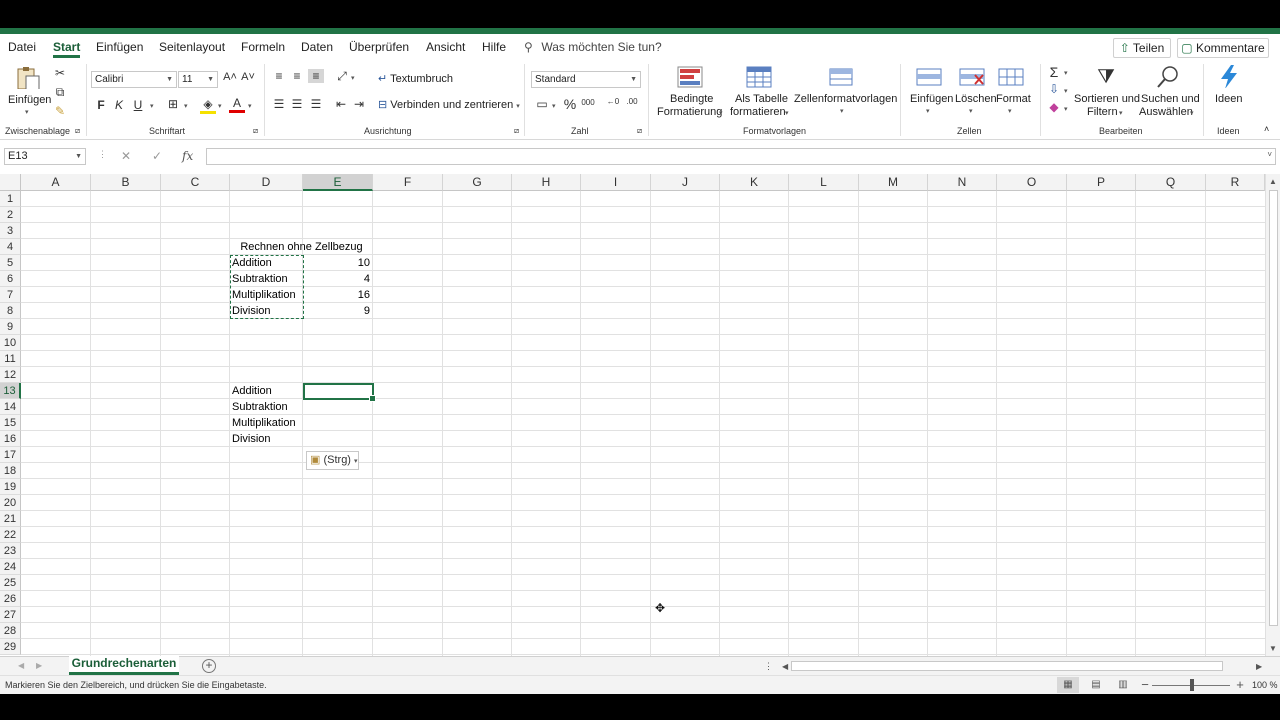  I want to click on sort-filter-icon: ⧩, so click(1106, 77).